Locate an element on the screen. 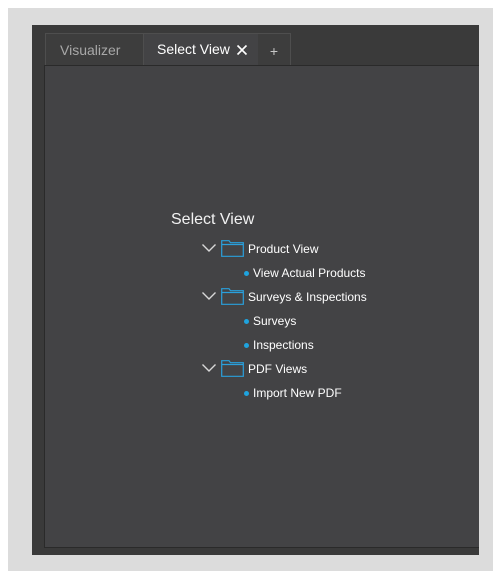 Image resolution: width=493 pixels, height=573 pixels. tab-visualizer: Visualizer is located at coordinates (94, 49).